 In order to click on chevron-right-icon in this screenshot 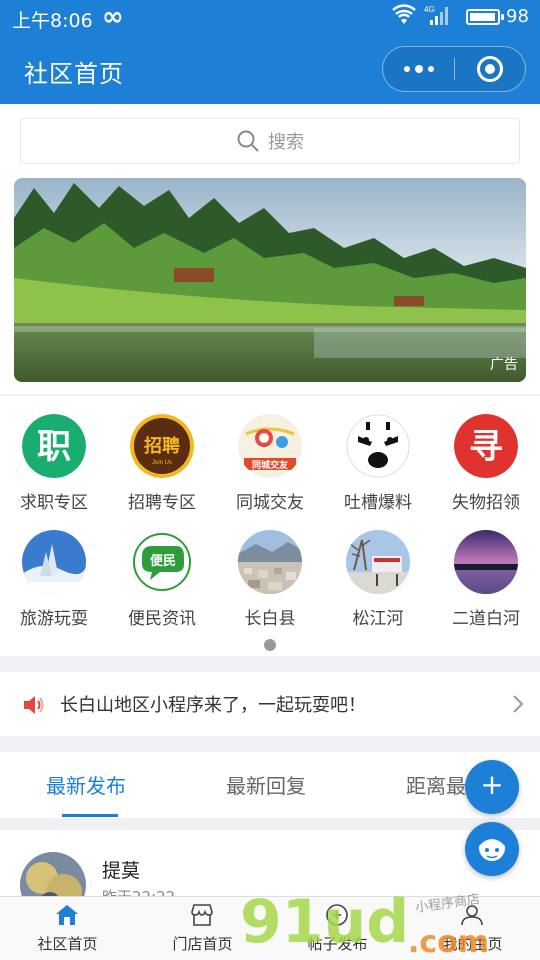, I will do `click(518, 704)`.